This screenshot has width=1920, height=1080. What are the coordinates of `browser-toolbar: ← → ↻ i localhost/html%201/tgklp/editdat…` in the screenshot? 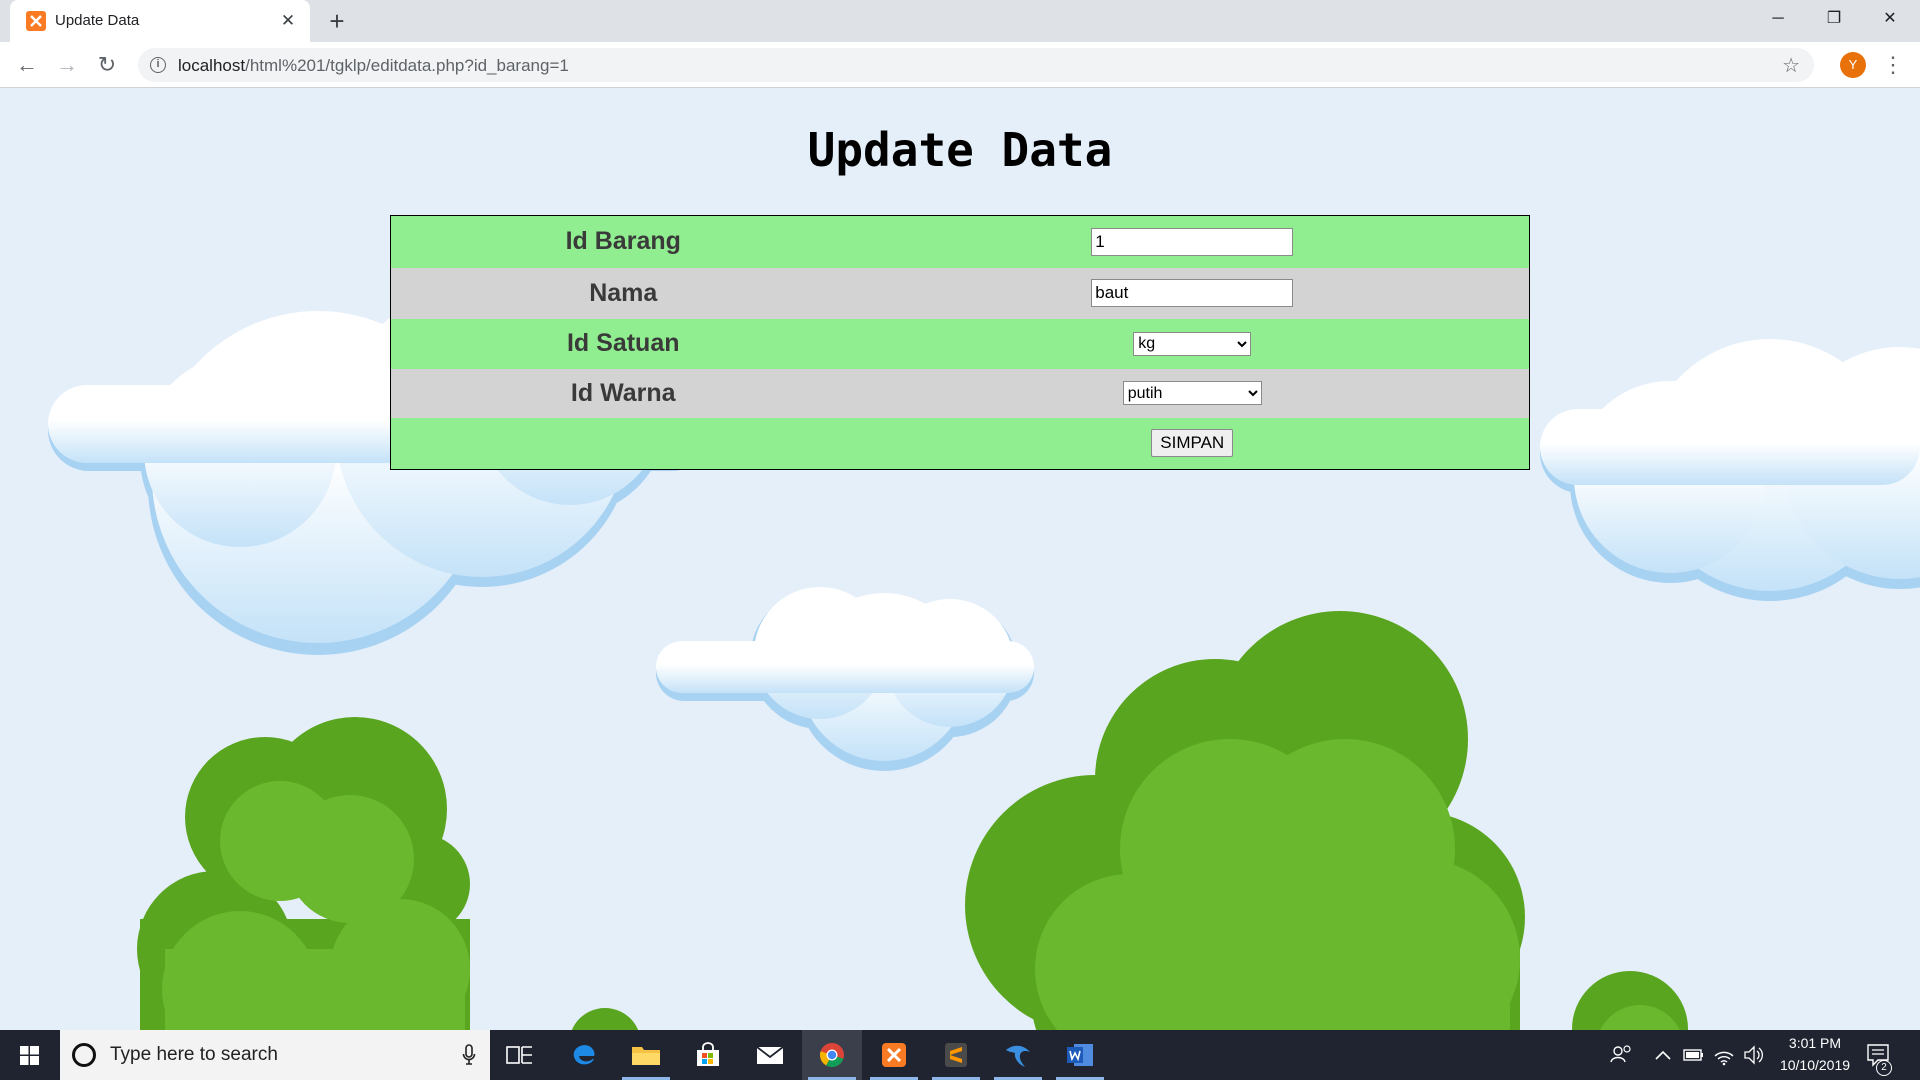 It's located at (960, 65).